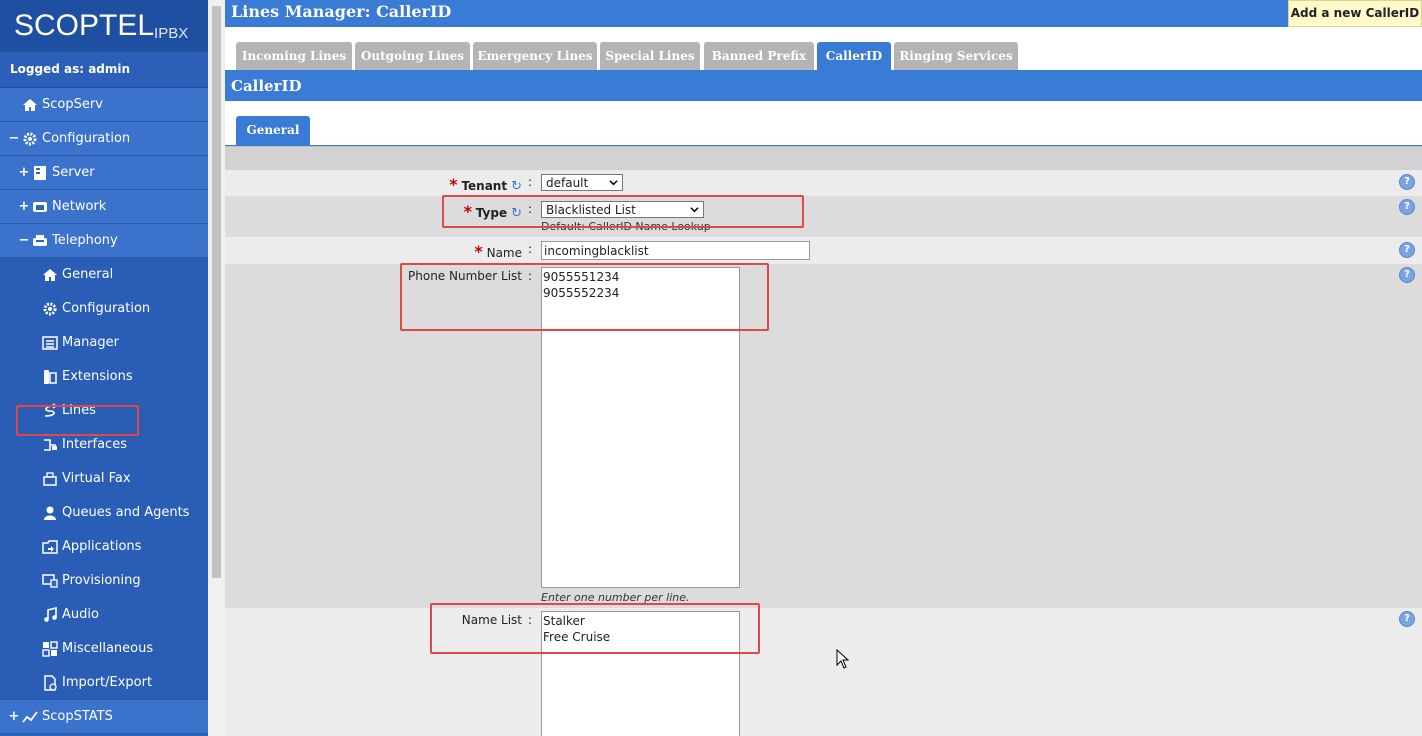 The height and width of the screenshot is (736, 1422). I want to click on misc-icon, so click(50, 648).